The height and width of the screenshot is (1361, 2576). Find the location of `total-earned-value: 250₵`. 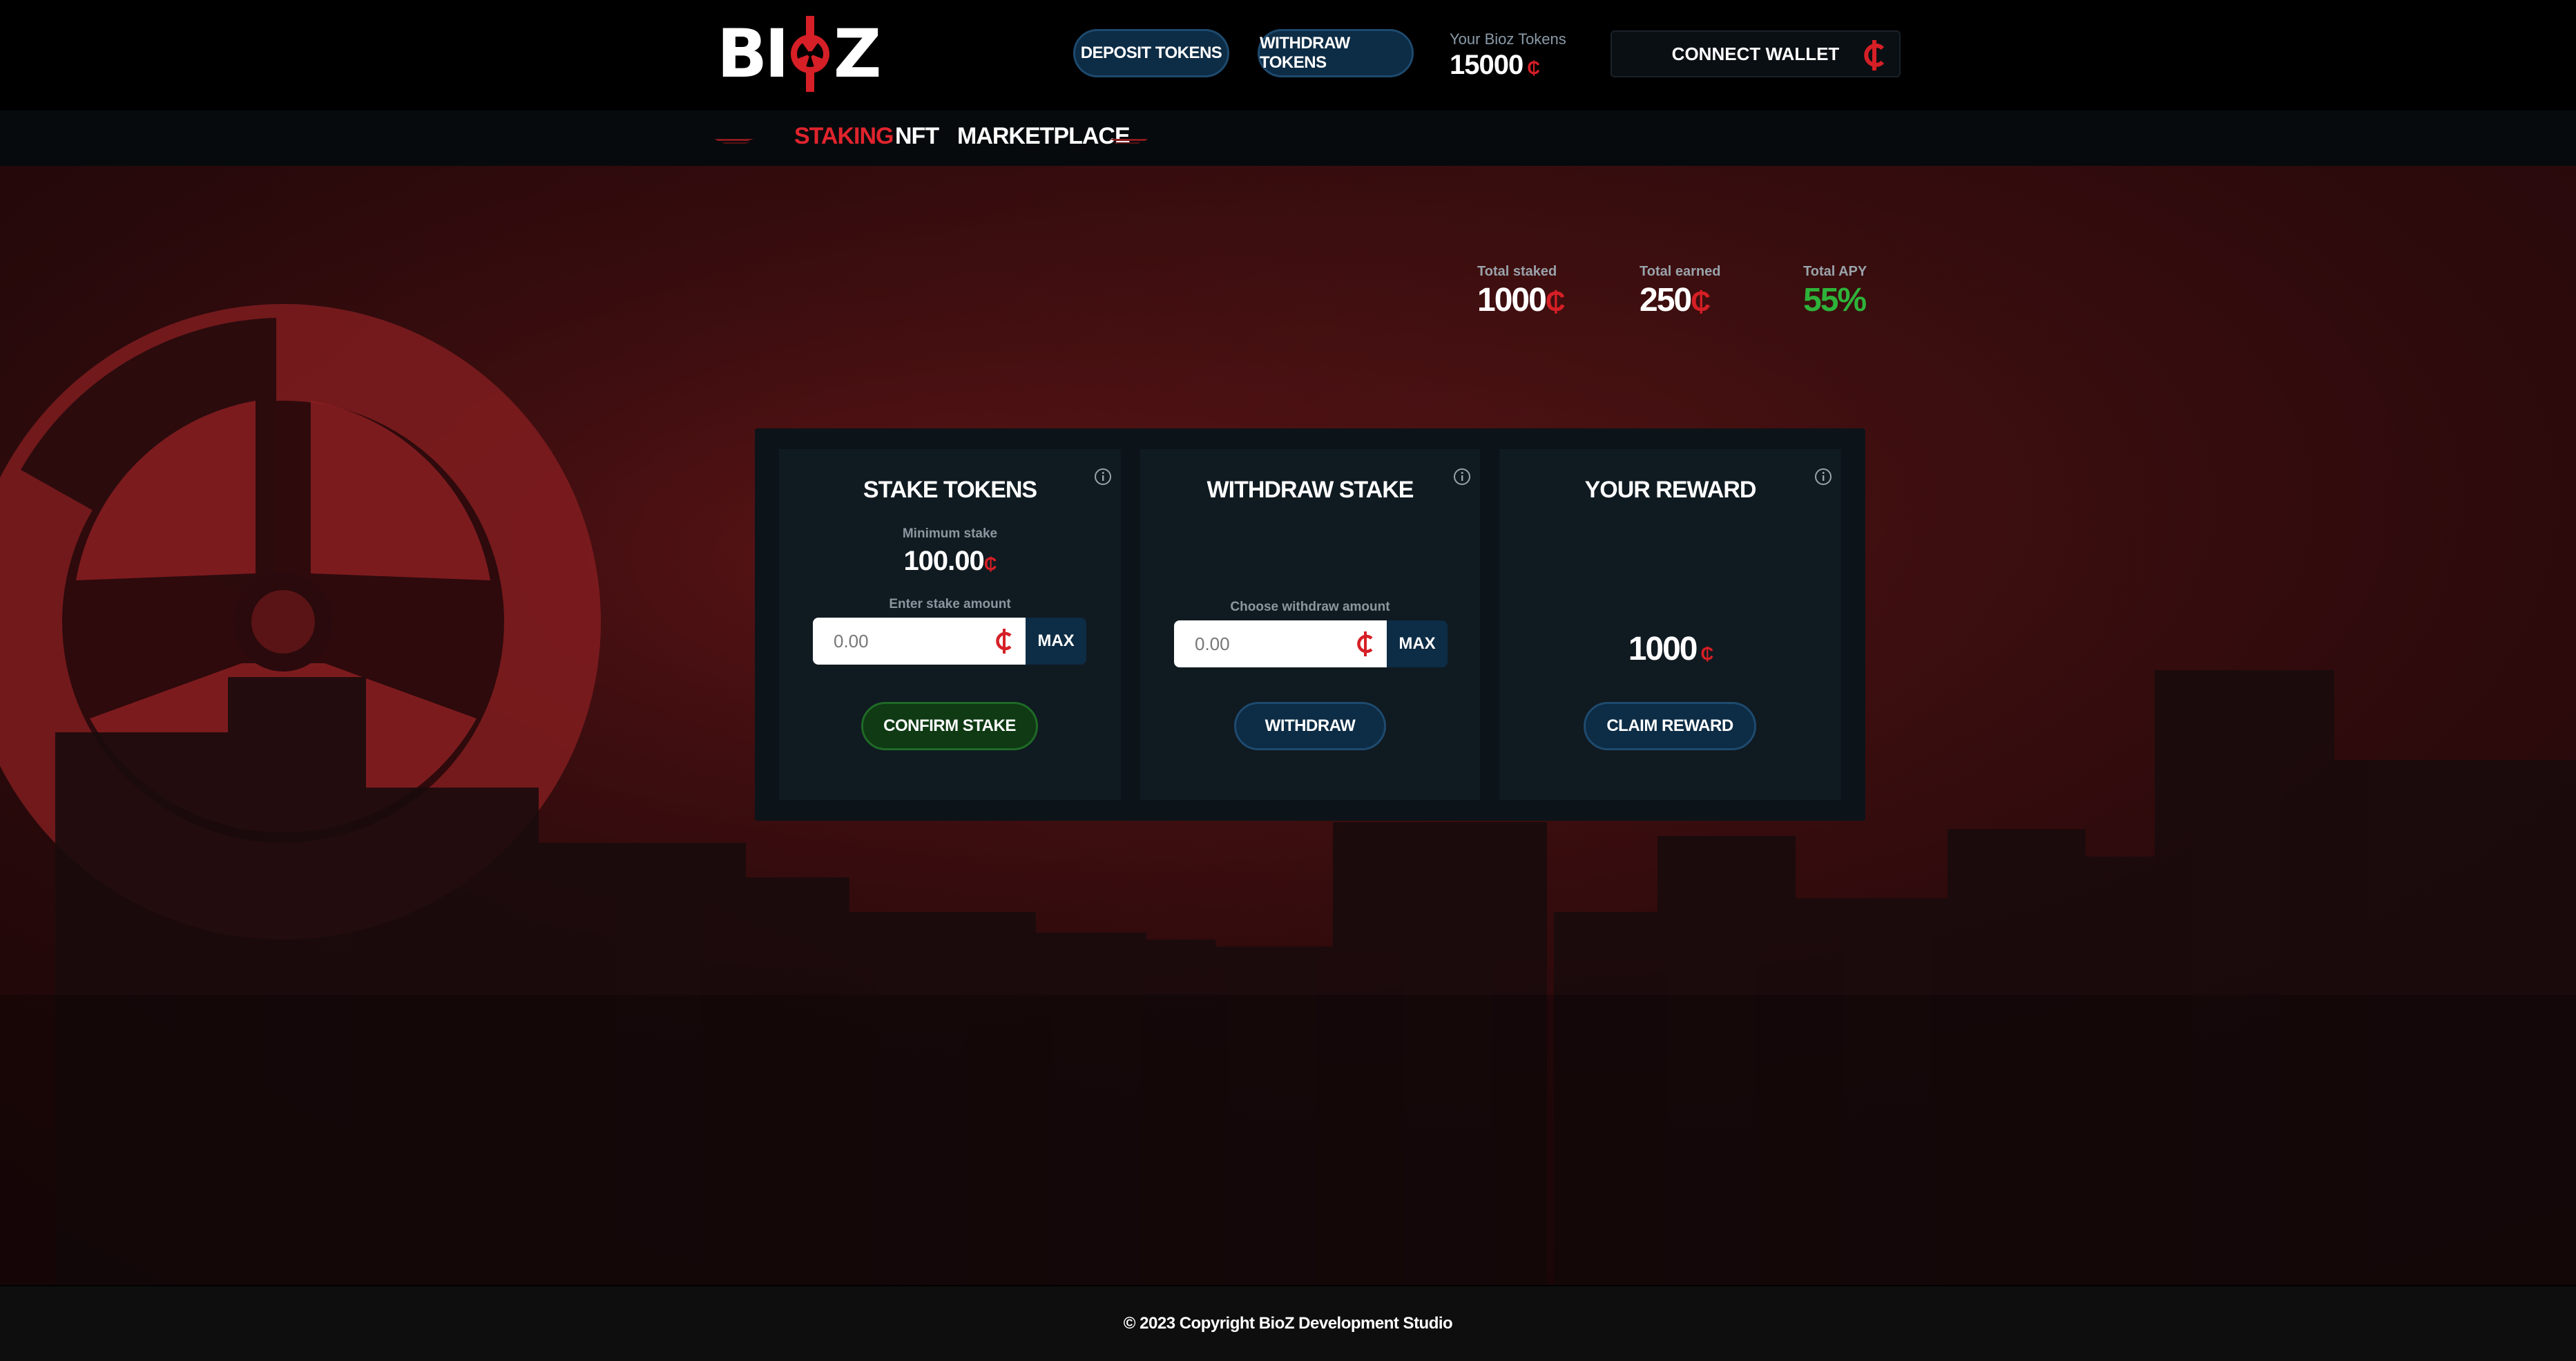

total-earned-value: 250₵ is located at coordinates (1675, 300).